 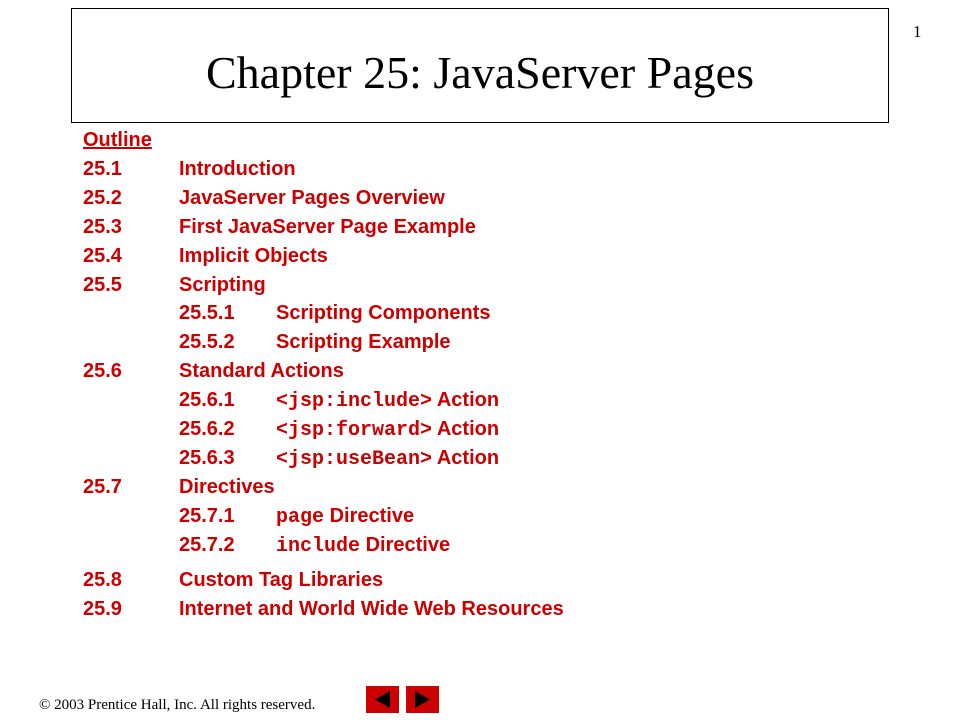 What do you see at coordinates (207, 515) in the screenshot?
I see `item-number: 25.7.1` at bounding box center [207, 515].